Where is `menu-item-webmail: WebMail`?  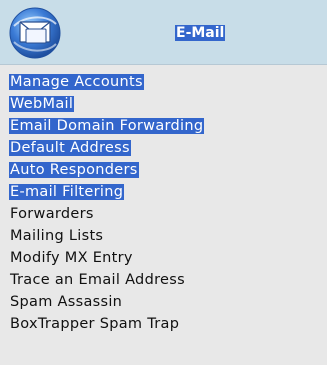 menu-item-webmail: WebMail is located at coordinates (106, 105).